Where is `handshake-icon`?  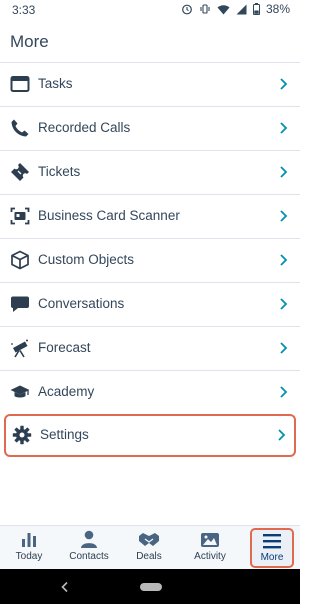
handshake-icon is located at coordinates (149, 539).